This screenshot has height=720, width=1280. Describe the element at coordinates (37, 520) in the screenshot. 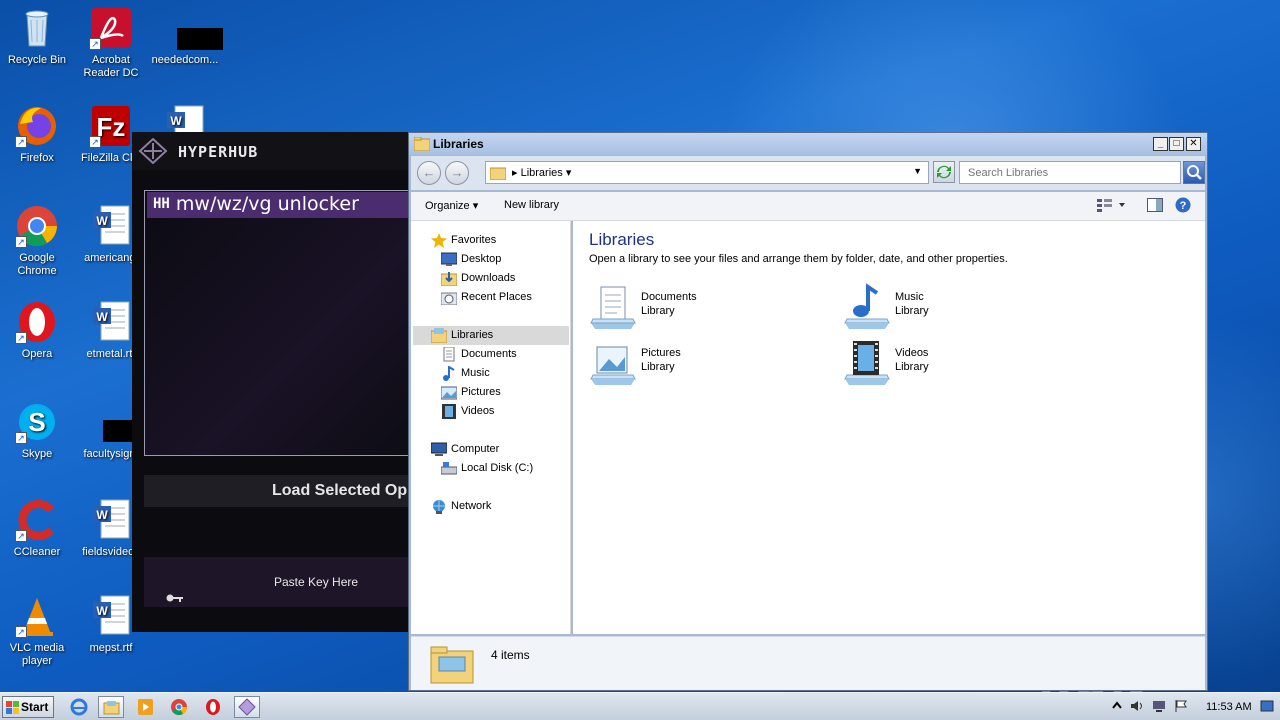

I see `ccleaner-icon: ↗` at that location.